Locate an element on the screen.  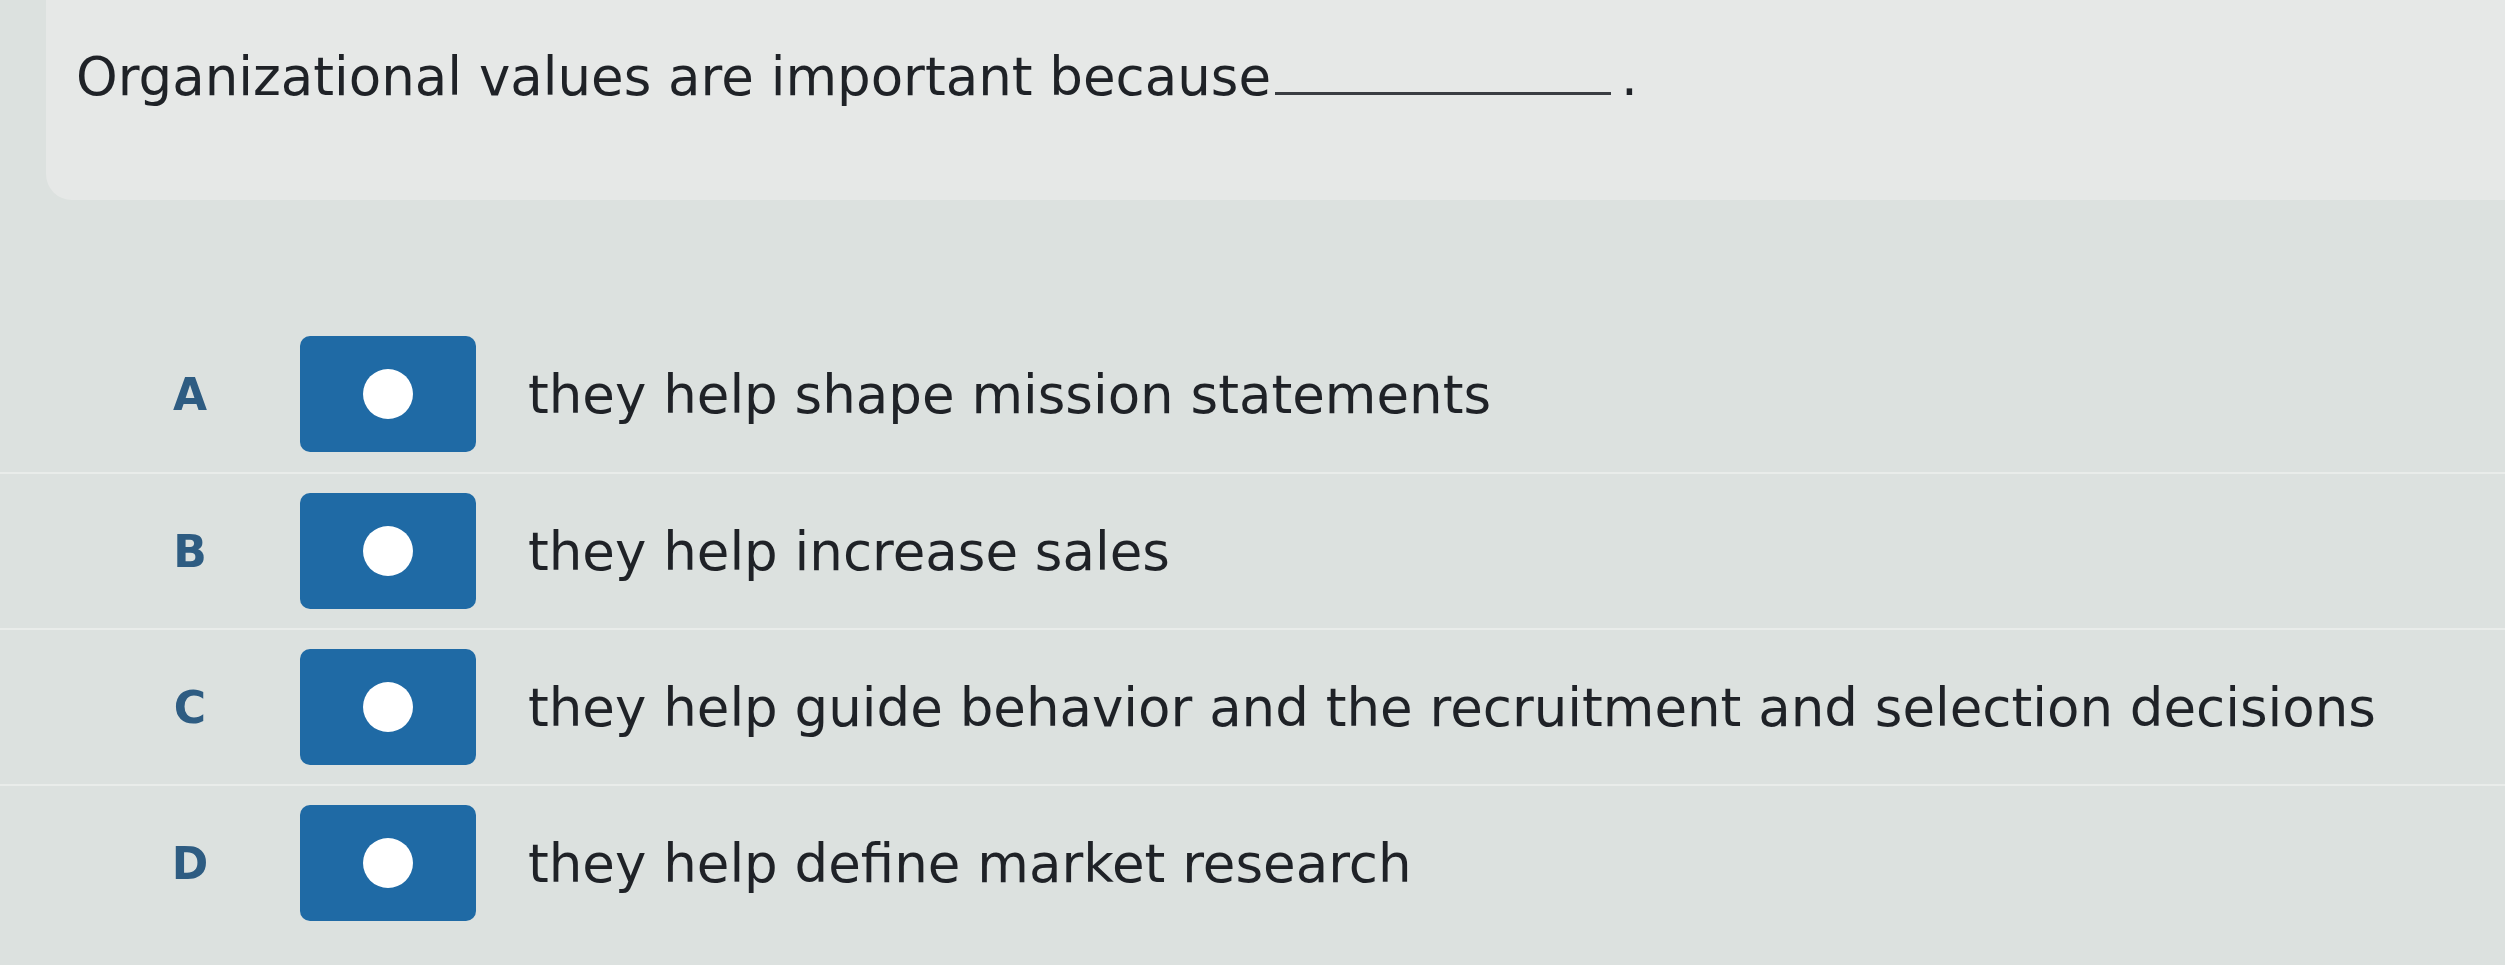
option-letter: C is located at coordinates (190, 707).